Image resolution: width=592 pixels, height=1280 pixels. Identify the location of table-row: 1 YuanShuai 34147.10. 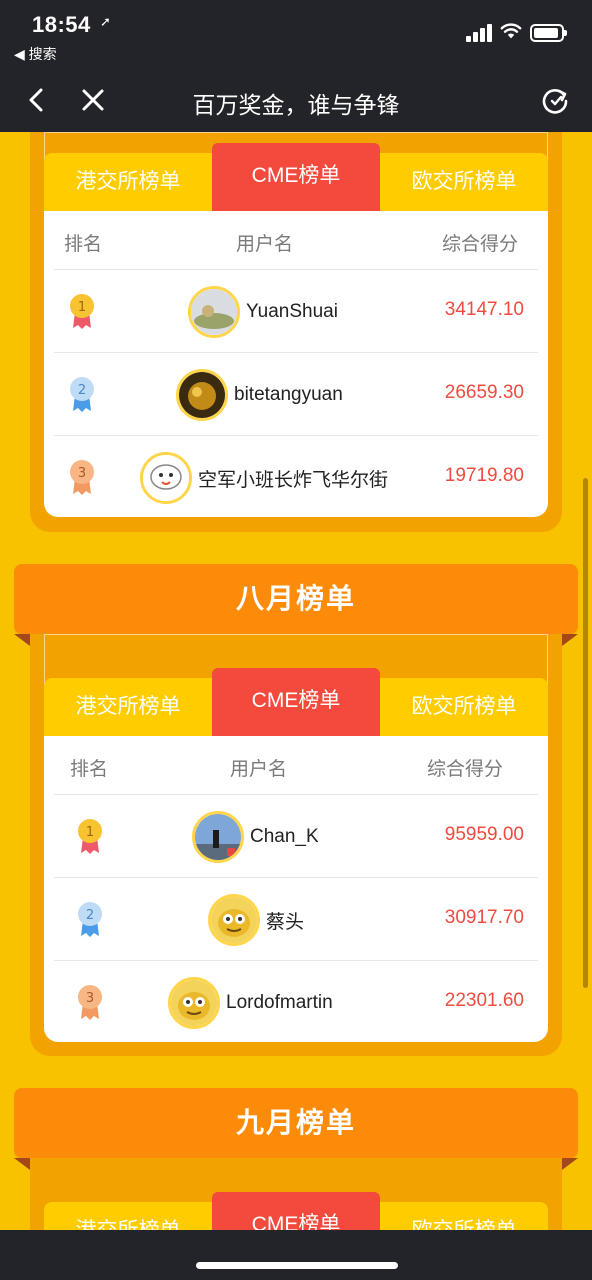
(296, 311).